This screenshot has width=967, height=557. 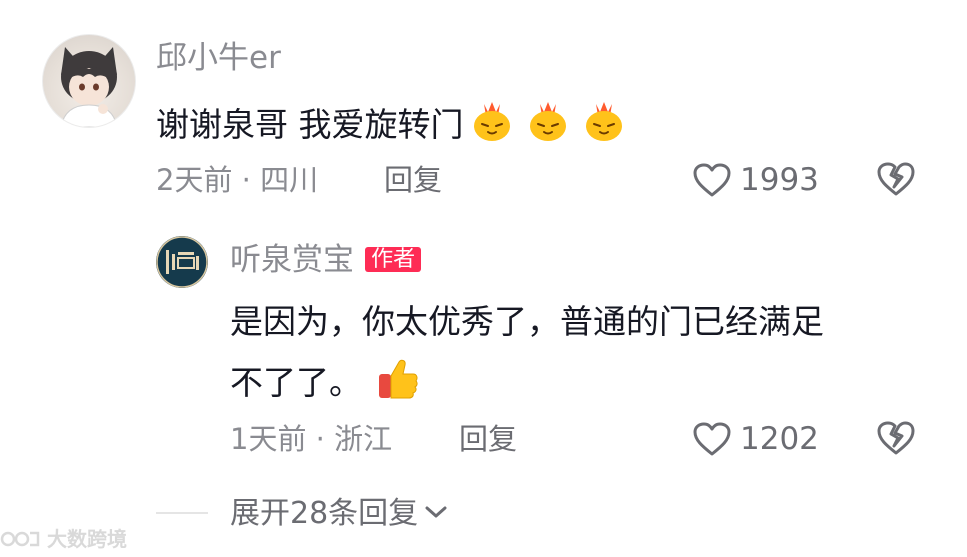 What do you see at coordinates (310, 124) in the screenshot?
I see `comment-text: 谢谢泉哥 我爱旋转门` at bounding box center [310, 124].